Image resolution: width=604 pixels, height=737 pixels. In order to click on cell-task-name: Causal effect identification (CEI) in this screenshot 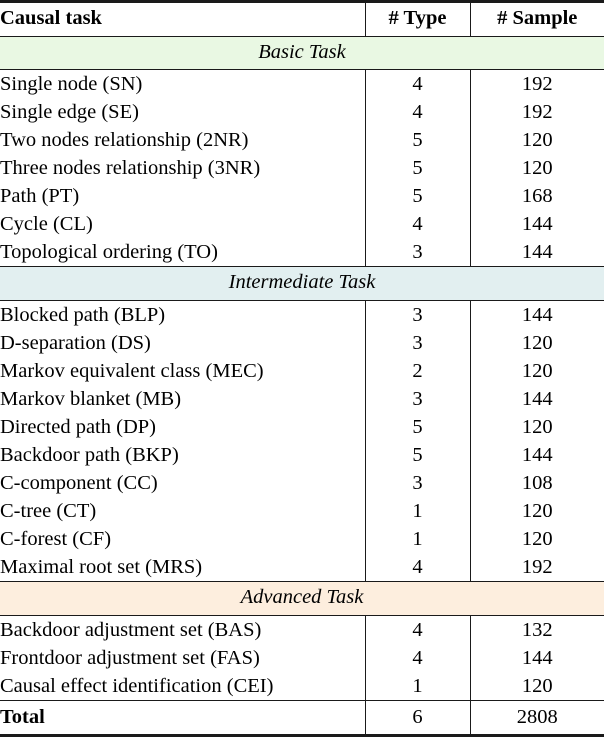, I will do `click(137, 686)`.